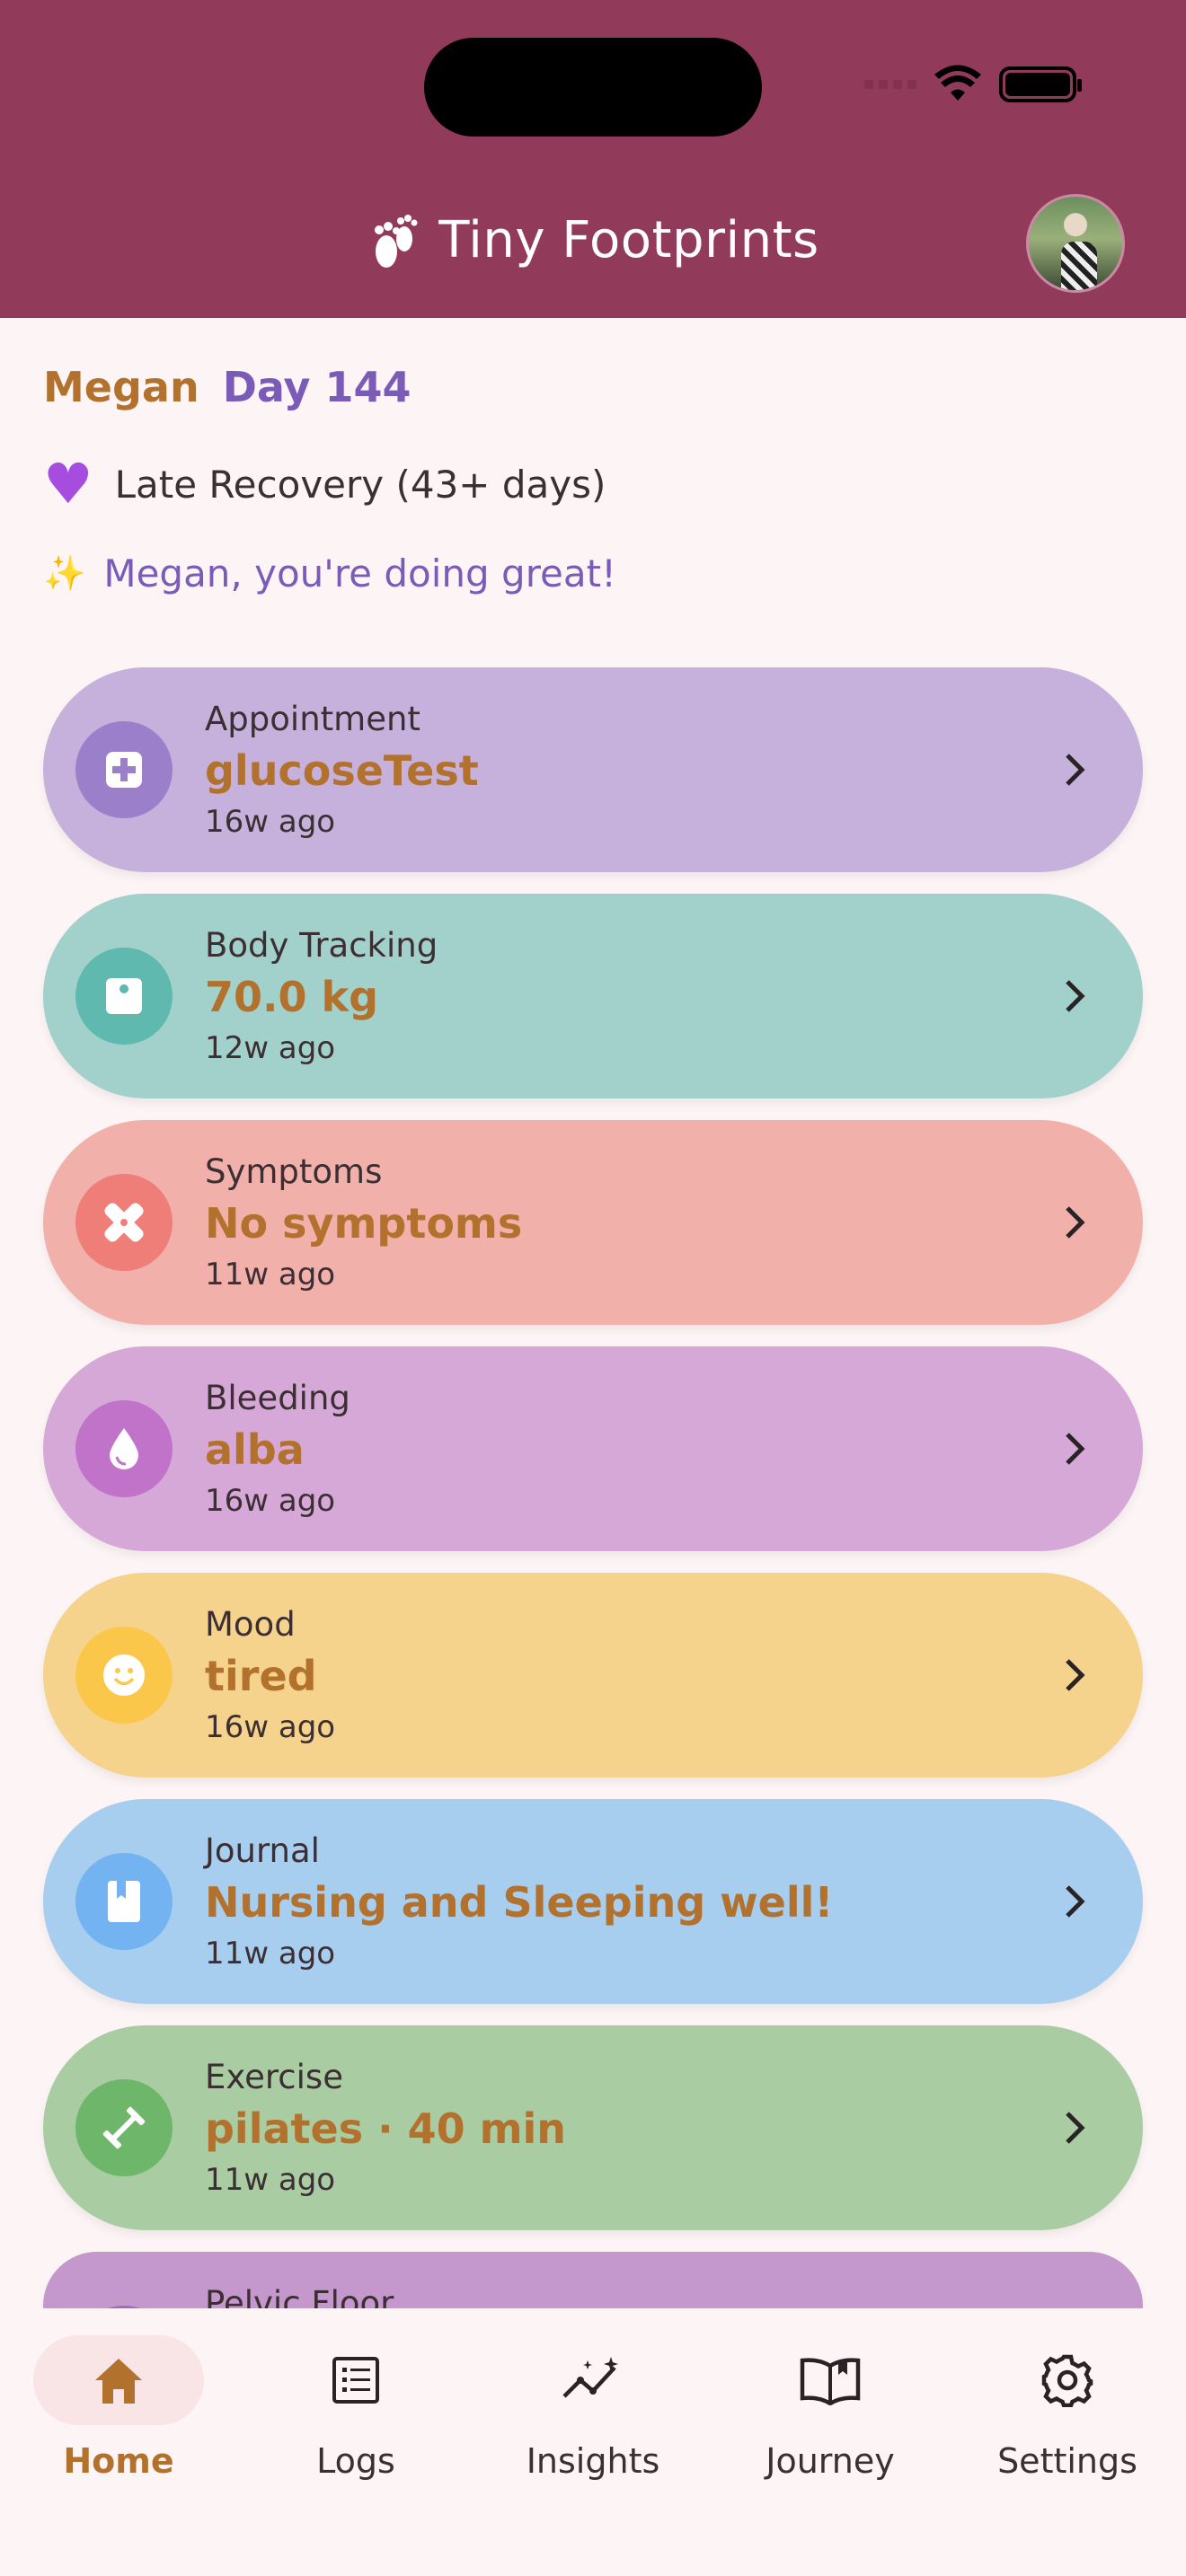 The width and height of the screenshot is (1186, 2576). I want to click on bottom-navigation: Home Logs Insights Journey Settings, so click(593, 2442).